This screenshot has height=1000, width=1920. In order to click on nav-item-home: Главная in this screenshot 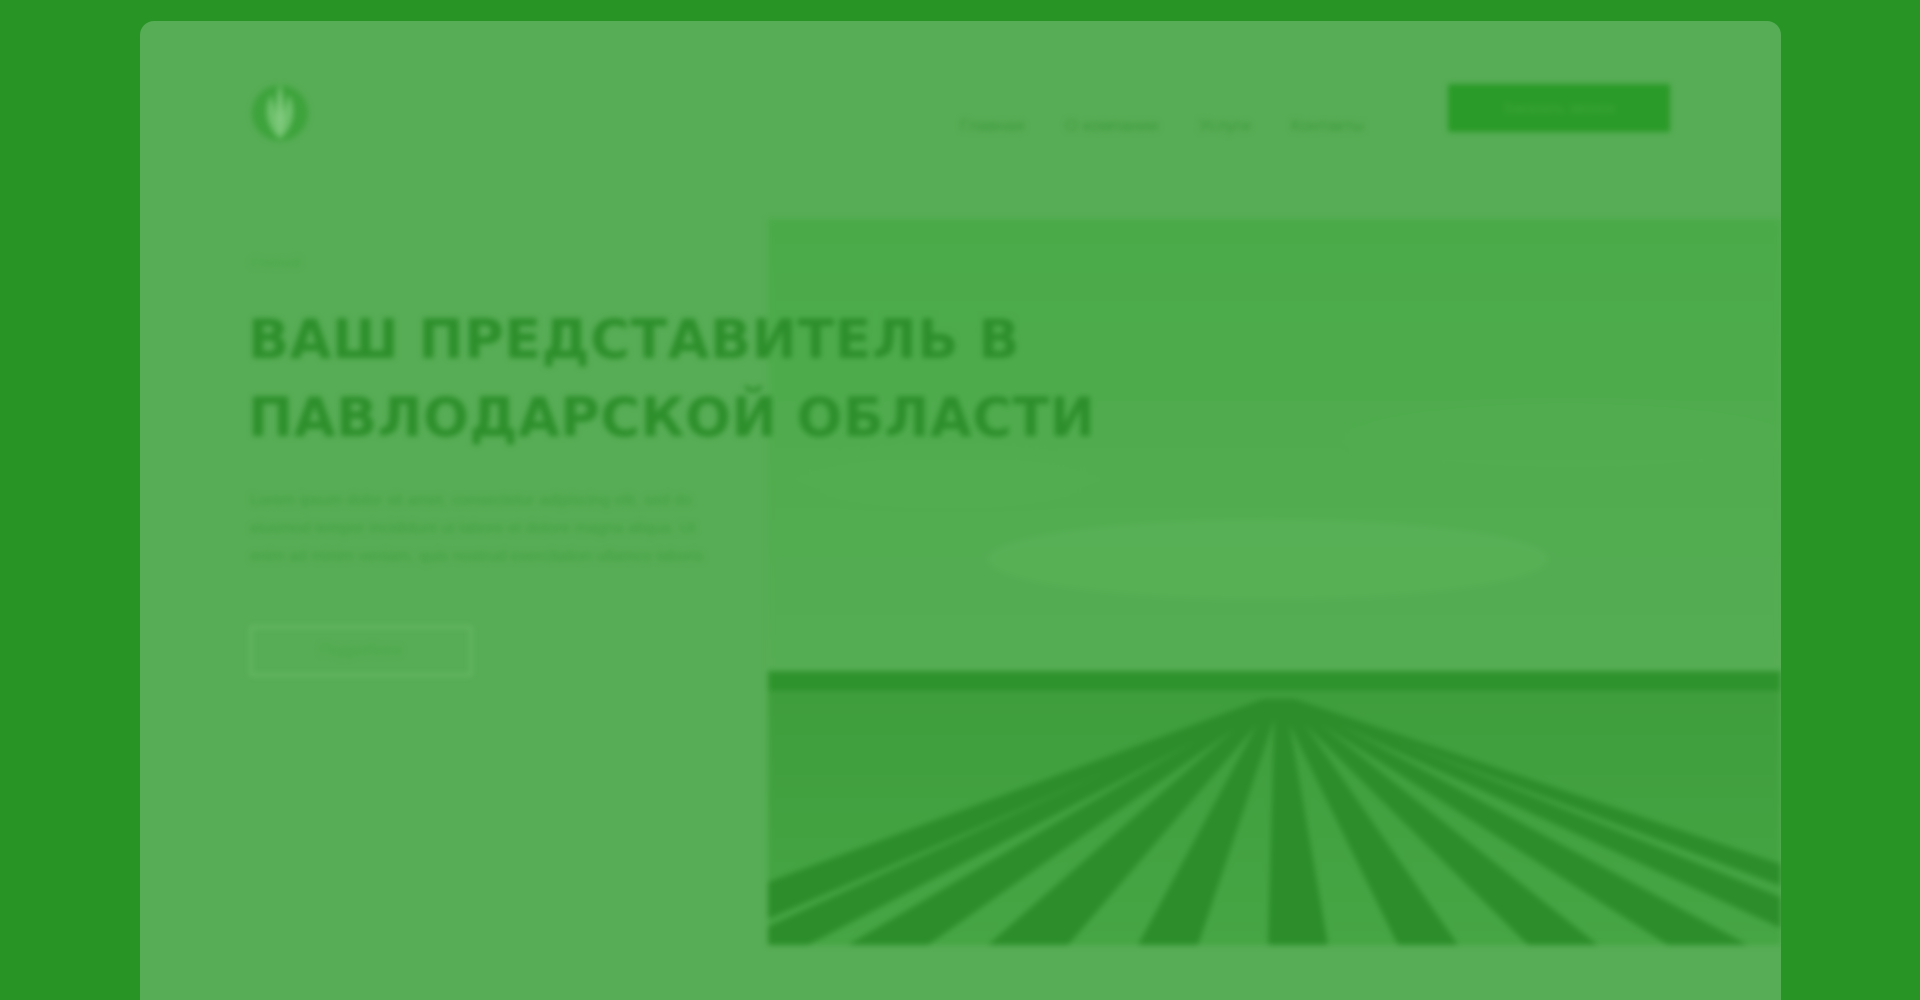, I will do `click(992, 126)`.